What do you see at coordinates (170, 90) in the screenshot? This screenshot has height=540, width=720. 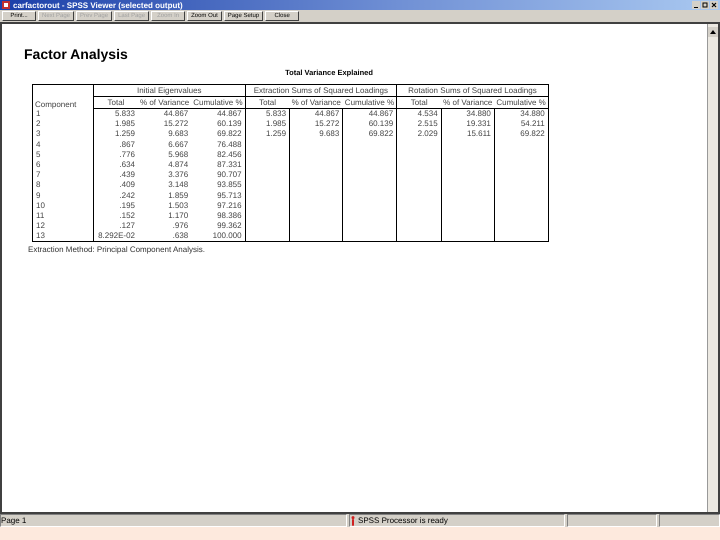 I see `column-group-header: Initial Eigenvalues` at bounding box center [170, 90].